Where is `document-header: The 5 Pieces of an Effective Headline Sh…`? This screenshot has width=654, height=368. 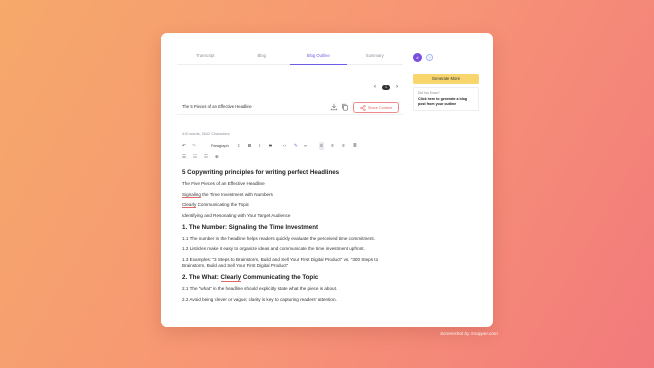
document-header: The 5 Pieces of an Effective Headline Sh… is located at coordinates (290, 108).